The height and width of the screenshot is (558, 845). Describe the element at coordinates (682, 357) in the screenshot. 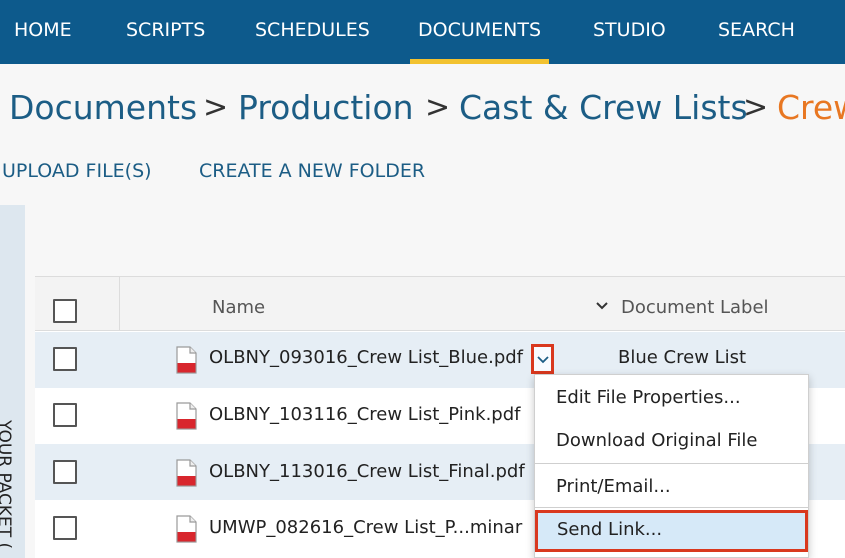

I see `document-label: Blue Crew List` at that location.